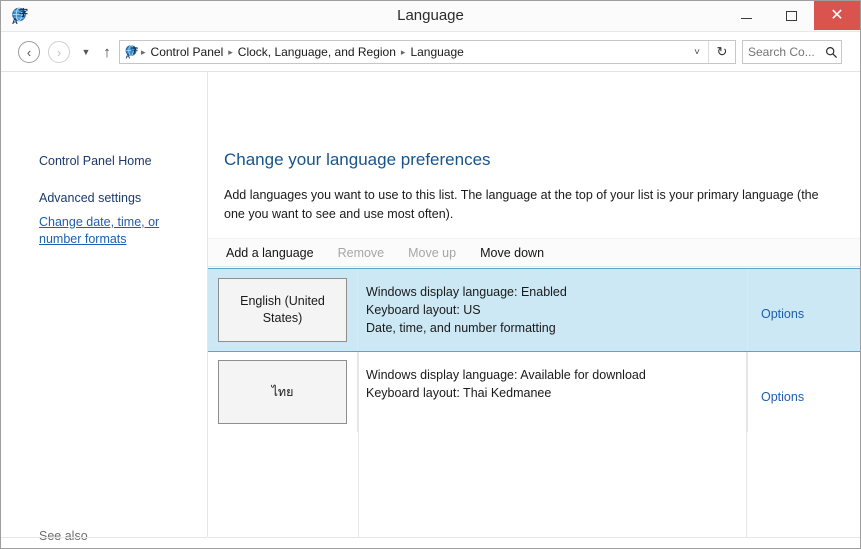 Image resolution: width=861 pixels, height=549 pixels. I want to click on move-up-button: Move up, so click(432, 252).